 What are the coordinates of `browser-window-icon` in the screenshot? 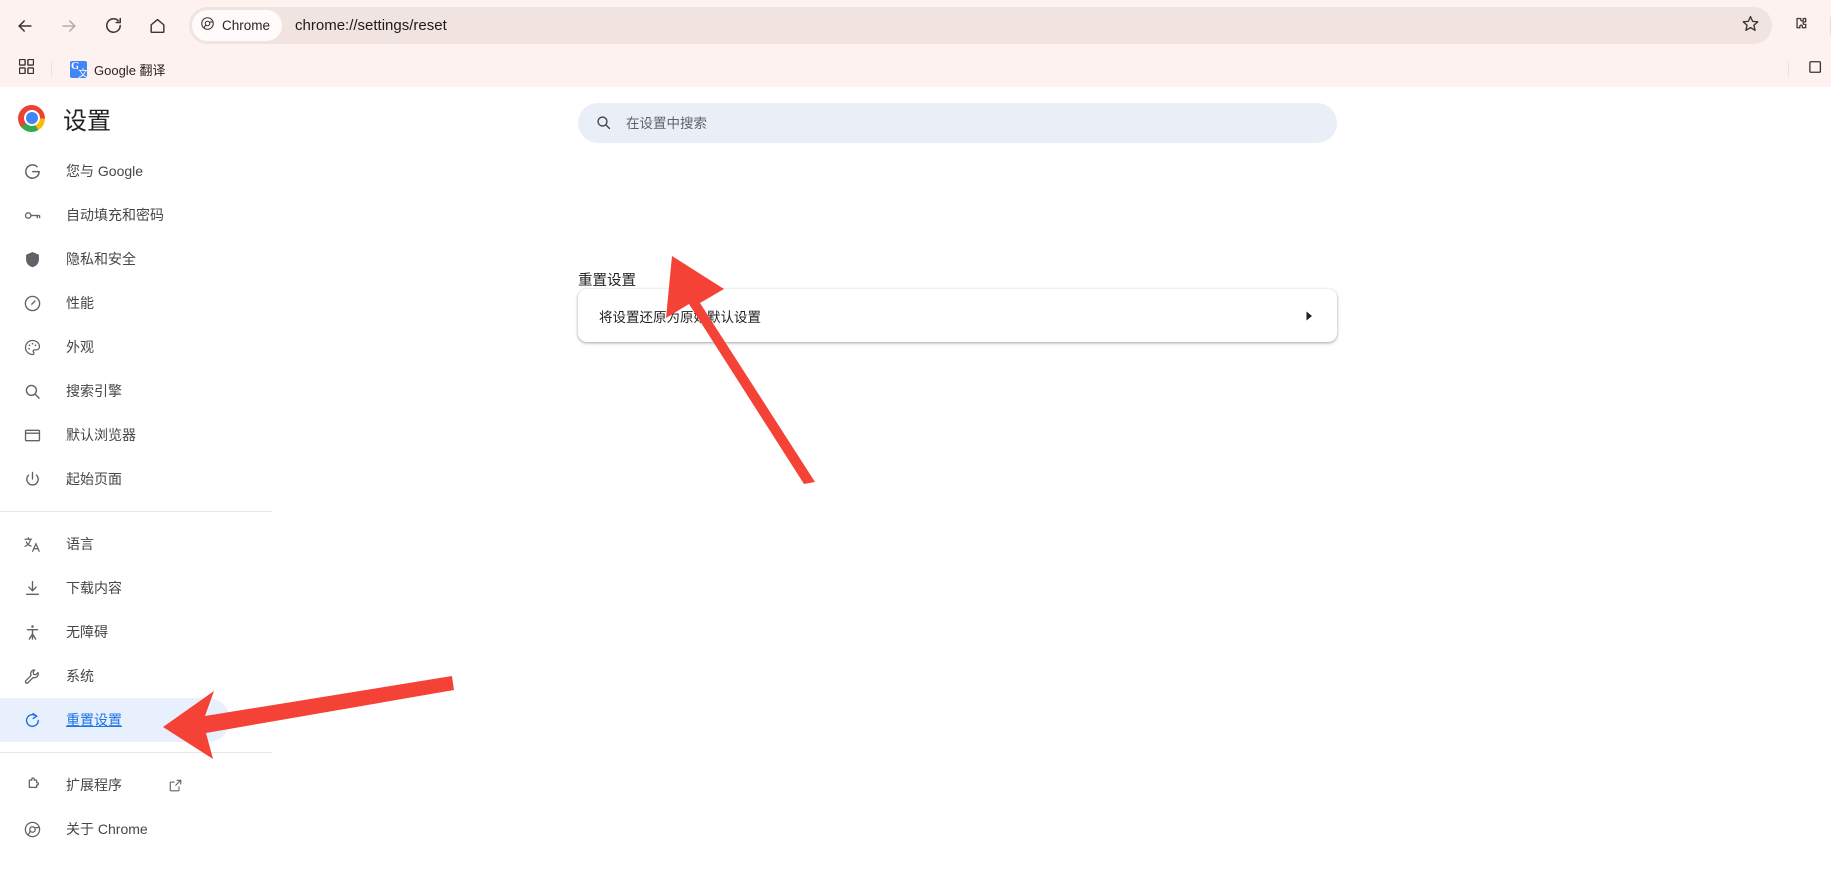 It's located at (32, 435).